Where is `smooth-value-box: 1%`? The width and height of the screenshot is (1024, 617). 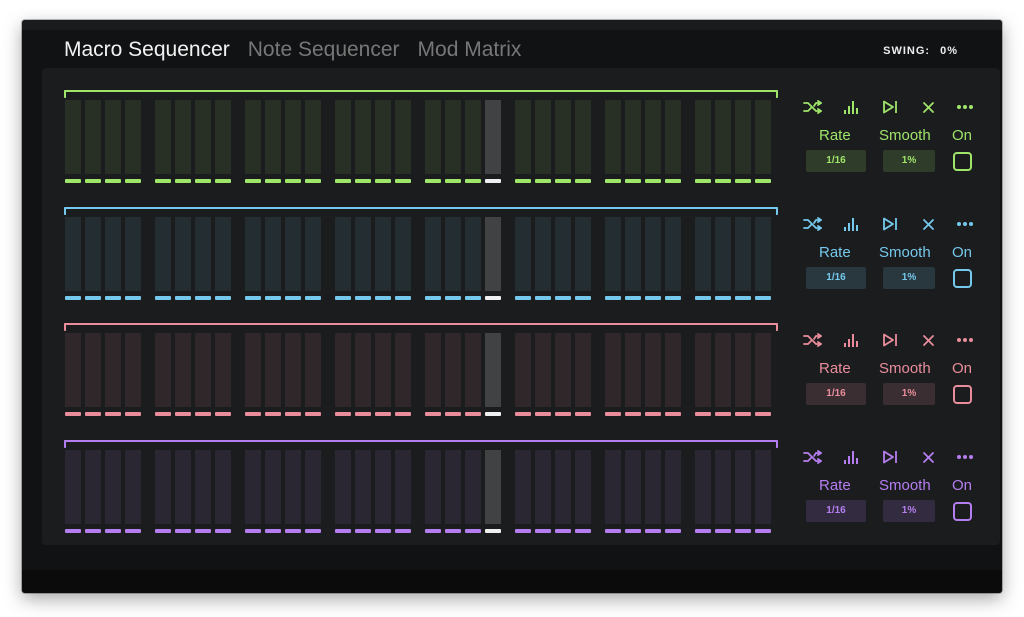 smooth-value-box: 1% is located at coordinates (909, 278).